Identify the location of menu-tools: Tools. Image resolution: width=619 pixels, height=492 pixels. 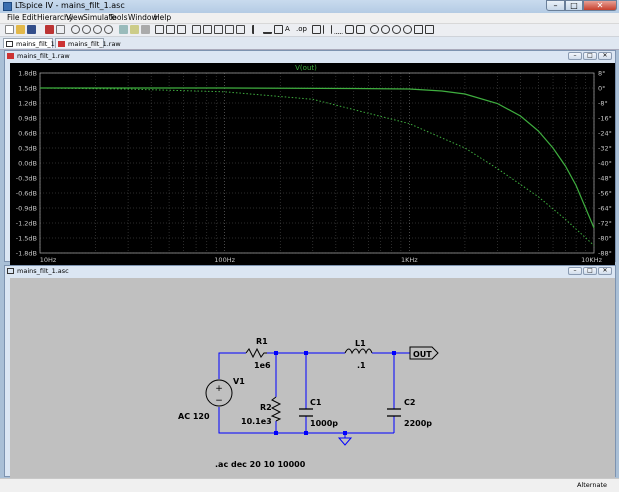
(118, 18).